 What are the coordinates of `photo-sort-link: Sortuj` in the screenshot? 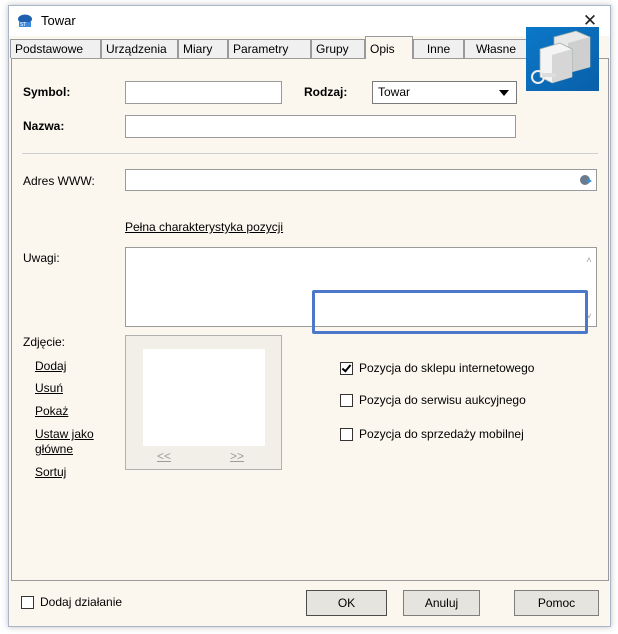 It's located at (50, 472).